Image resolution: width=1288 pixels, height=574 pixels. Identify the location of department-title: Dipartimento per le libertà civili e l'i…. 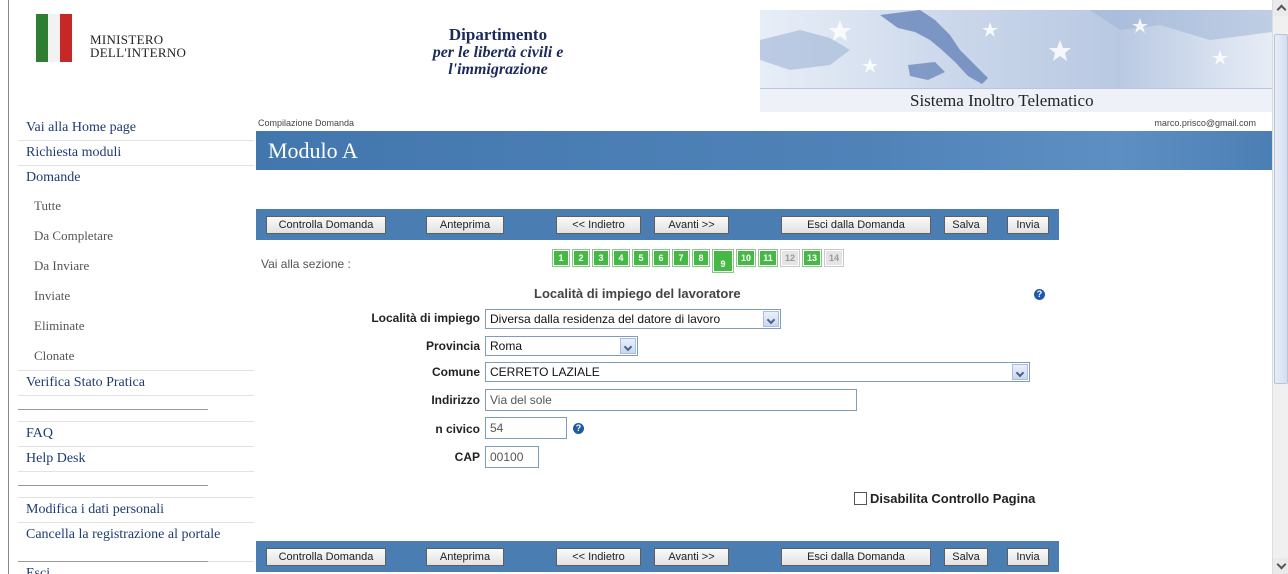
(498, 52).